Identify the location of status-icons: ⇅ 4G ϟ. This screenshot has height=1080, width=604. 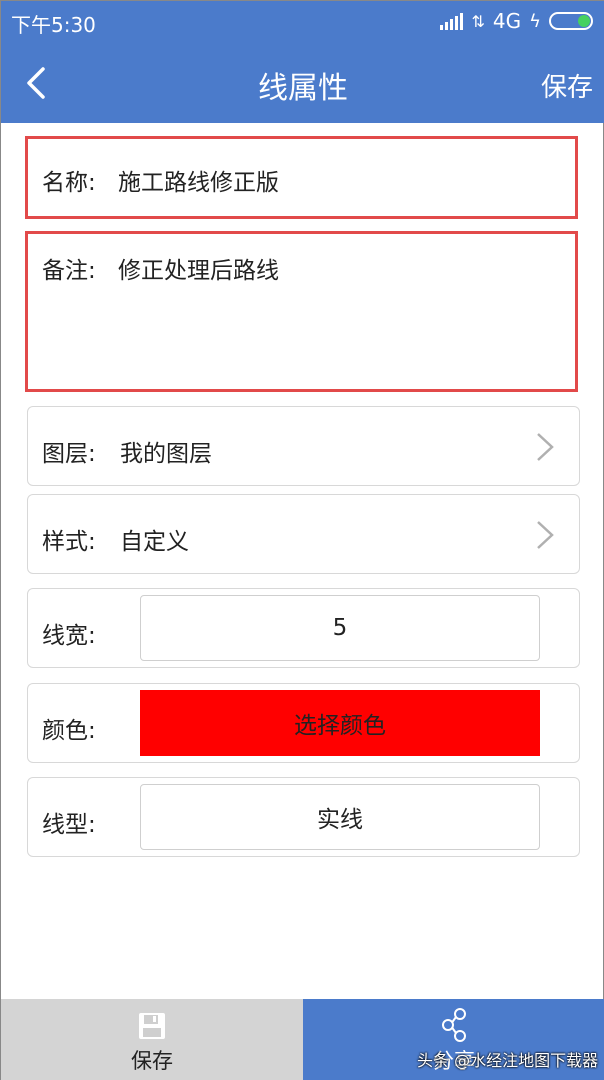
(516, 21).